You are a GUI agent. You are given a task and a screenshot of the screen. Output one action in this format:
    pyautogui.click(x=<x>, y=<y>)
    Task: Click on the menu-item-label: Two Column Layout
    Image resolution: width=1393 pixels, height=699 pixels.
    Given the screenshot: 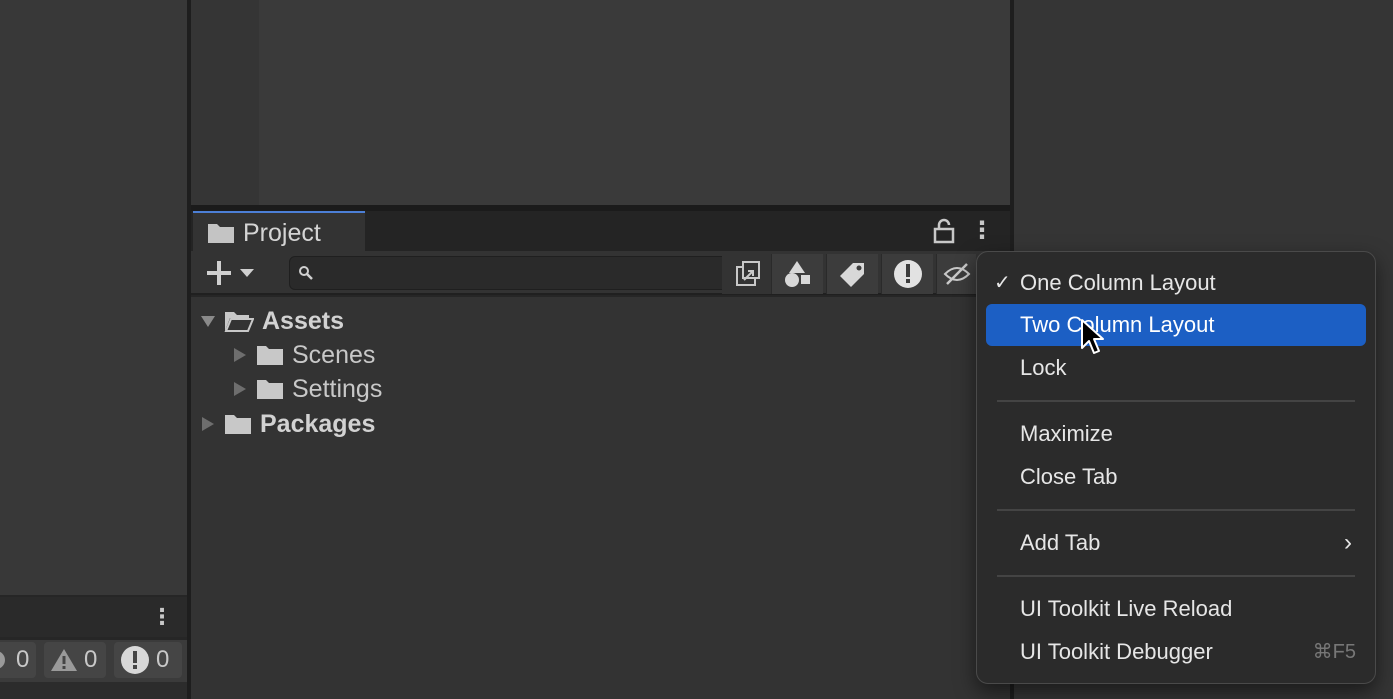 What is the action you would take?
    pyautogui.click(x=1117, y=324)
    